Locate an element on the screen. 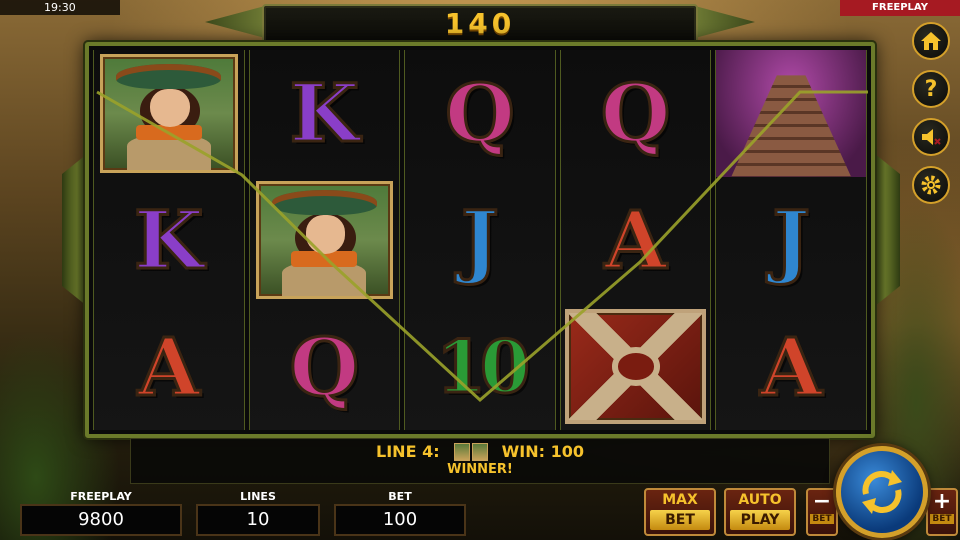 This screenshot has width=960, height=540. bet-label: BET is located at coordinates (400, 496).